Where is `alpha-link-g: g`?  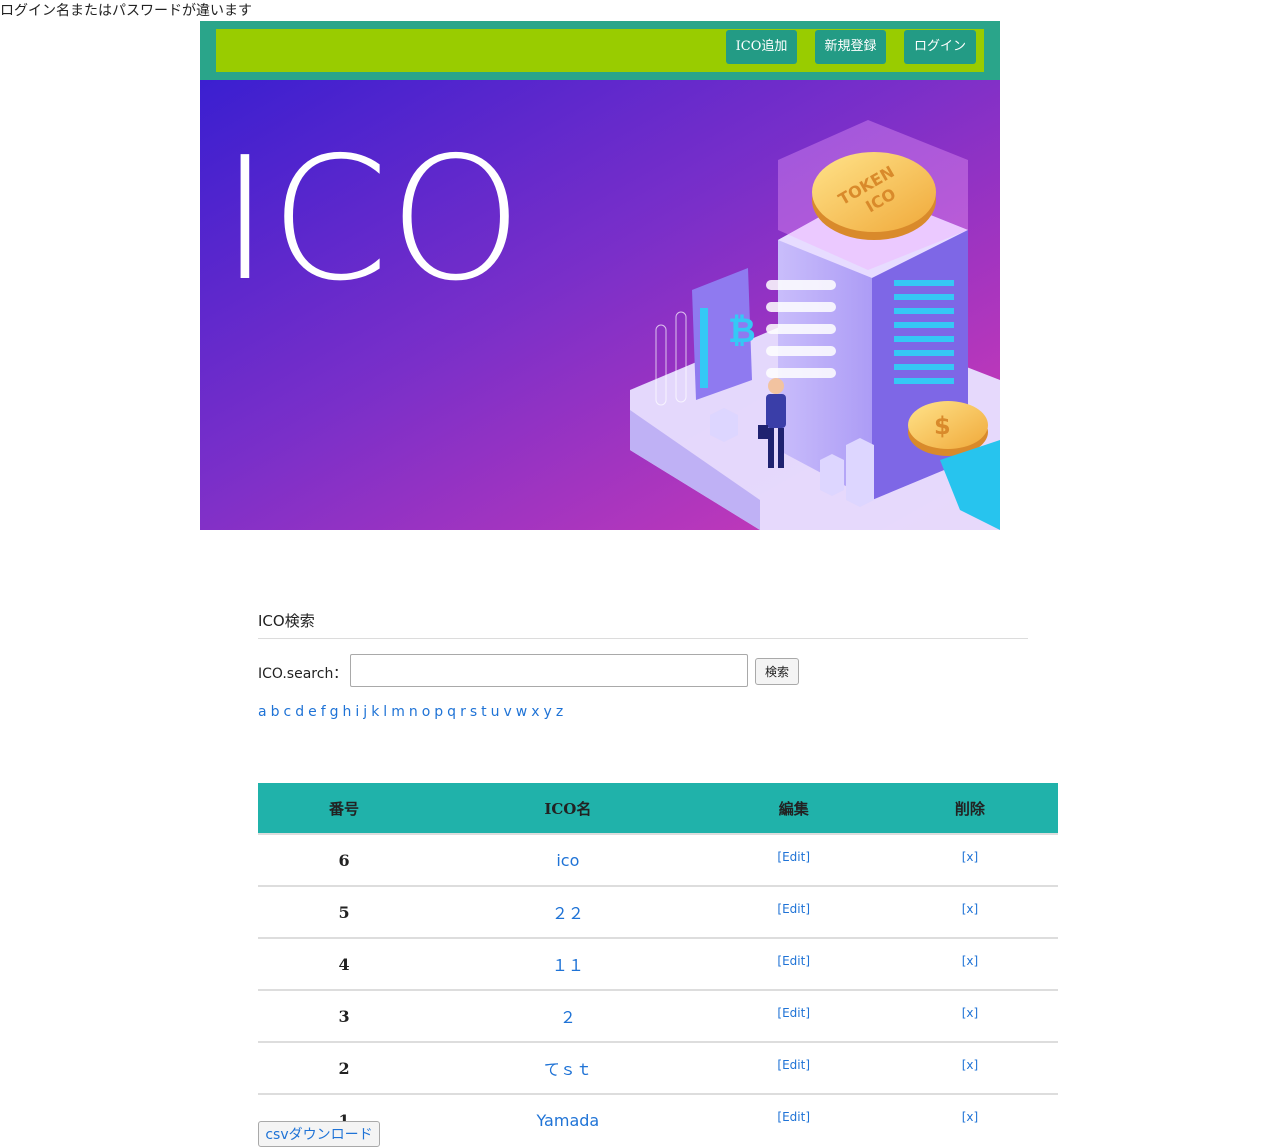
alpha-link-g: g is located at coordinates (334, 712).